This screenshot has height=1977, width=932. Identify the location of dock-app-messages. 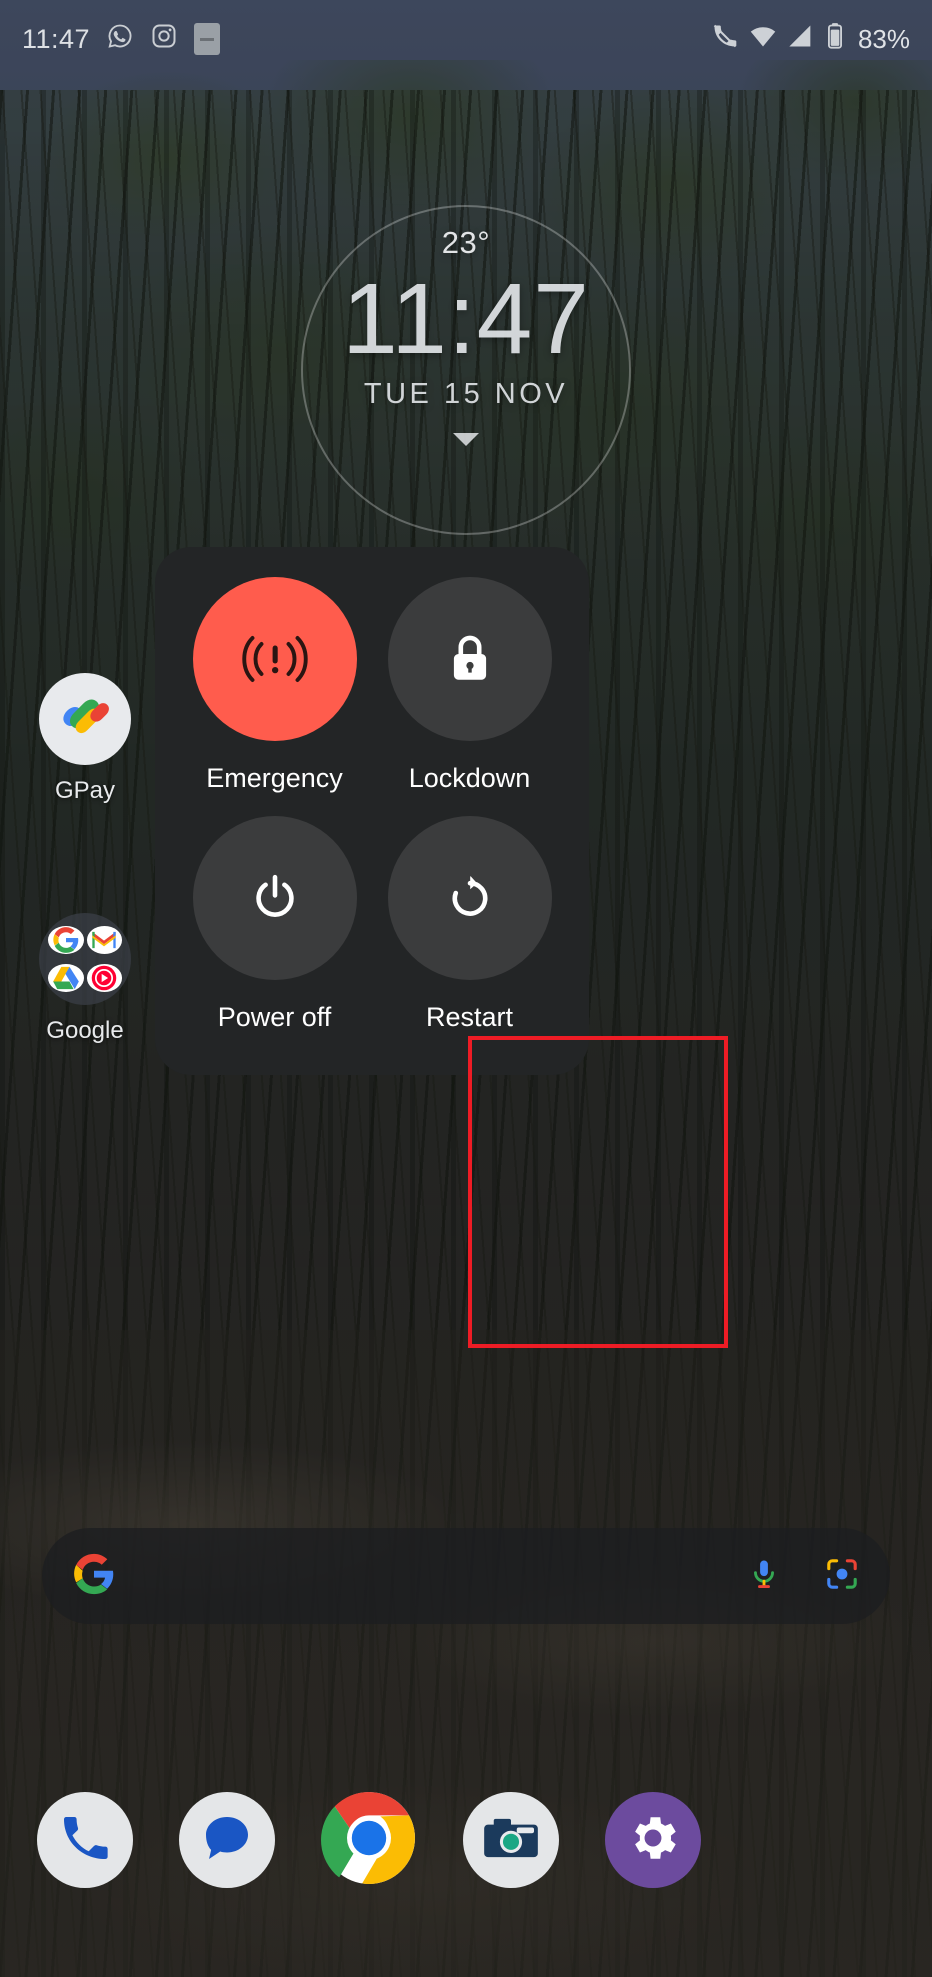
(227, 1840).